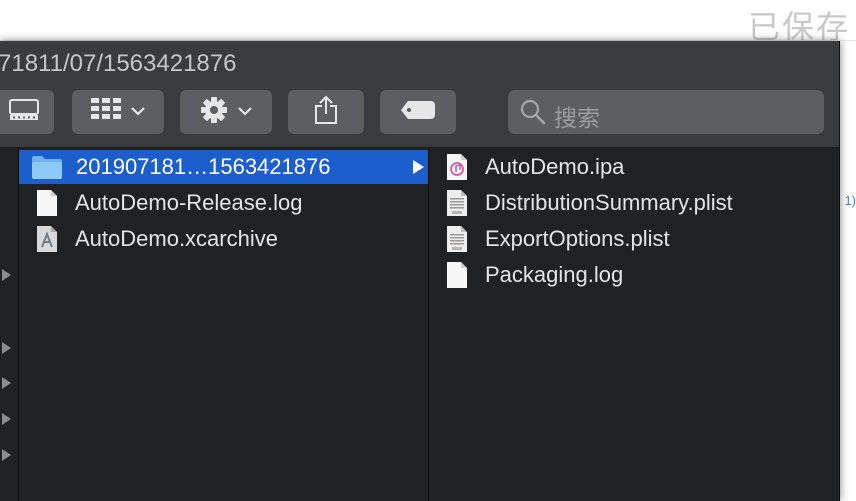  I want to click on tag-icon, so click(418, 112).